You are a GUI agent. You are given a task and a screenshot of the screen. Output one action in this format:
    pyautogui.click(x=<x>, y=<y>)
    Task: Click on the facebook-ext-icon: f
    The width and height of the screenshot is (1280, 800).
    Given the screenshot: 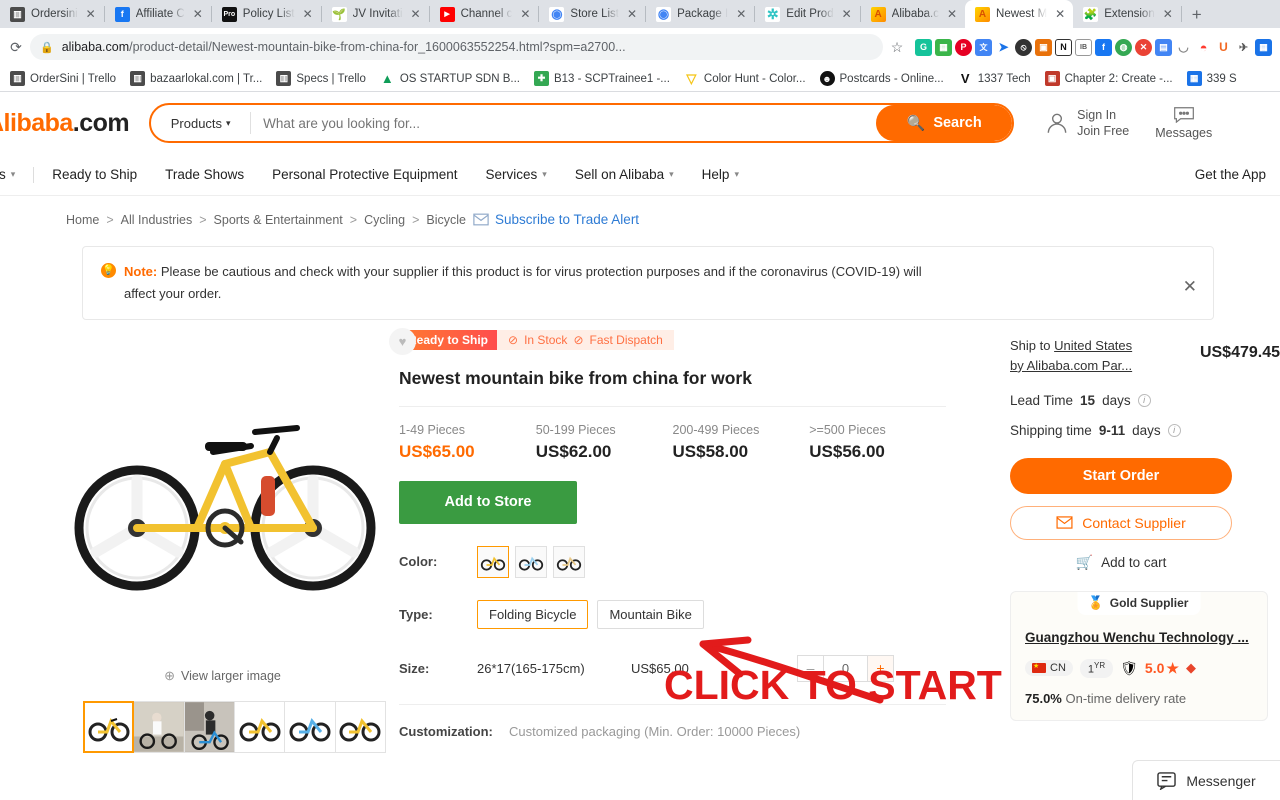 What is the action you would take?
    pyautogui.click(x=1103, y=47)
    